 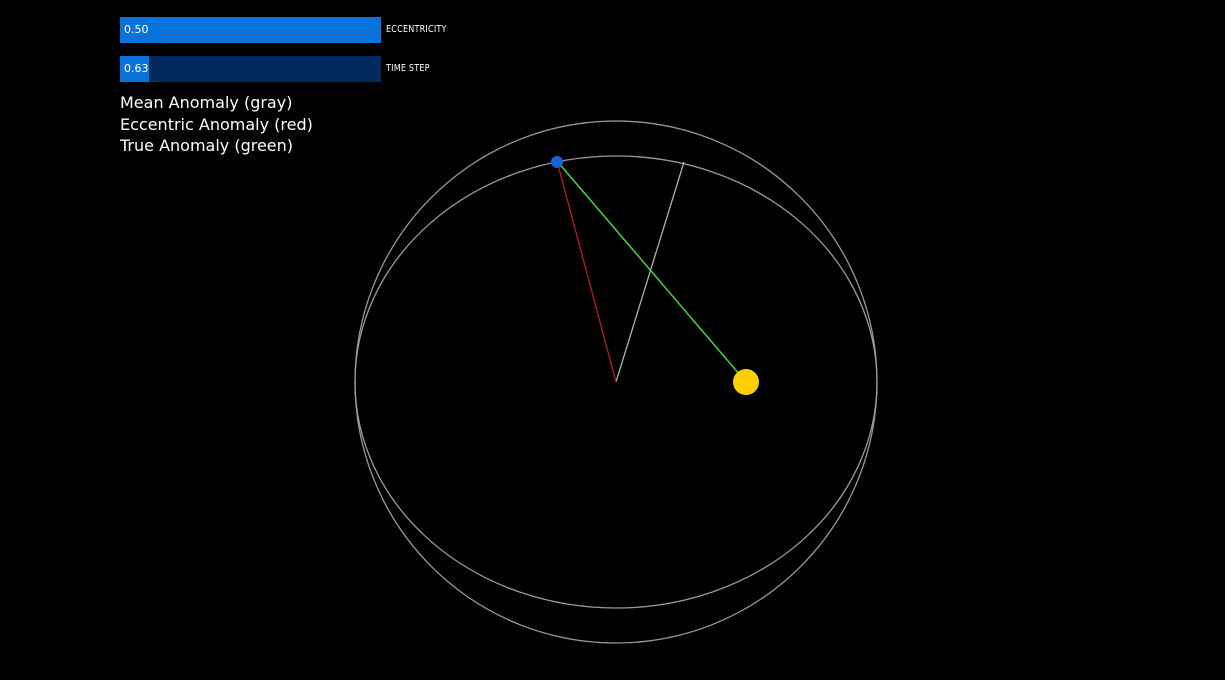 I want to click on planet, so click(x=557, y=162).